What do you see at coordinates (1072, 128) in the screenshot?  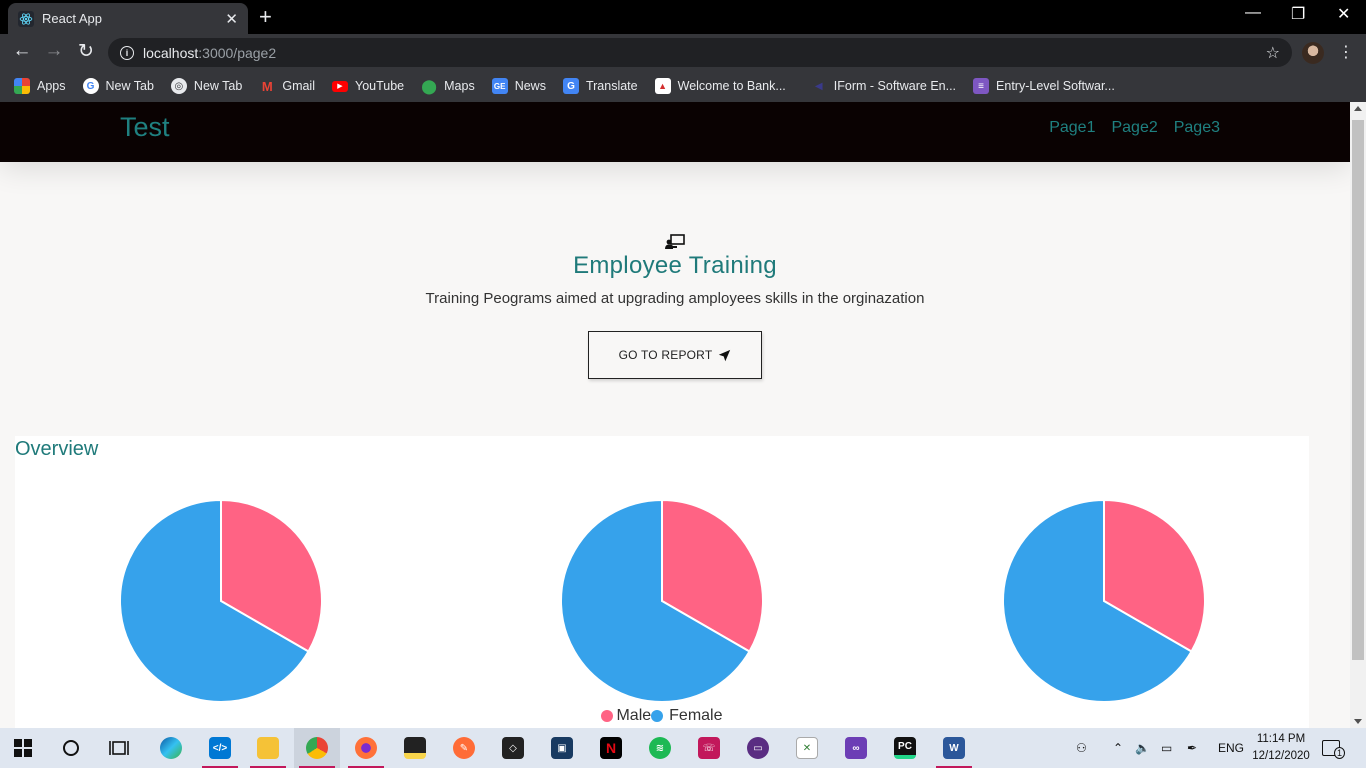 I see `nav-link-page1: Page1` at bounding box center [1072, 128].